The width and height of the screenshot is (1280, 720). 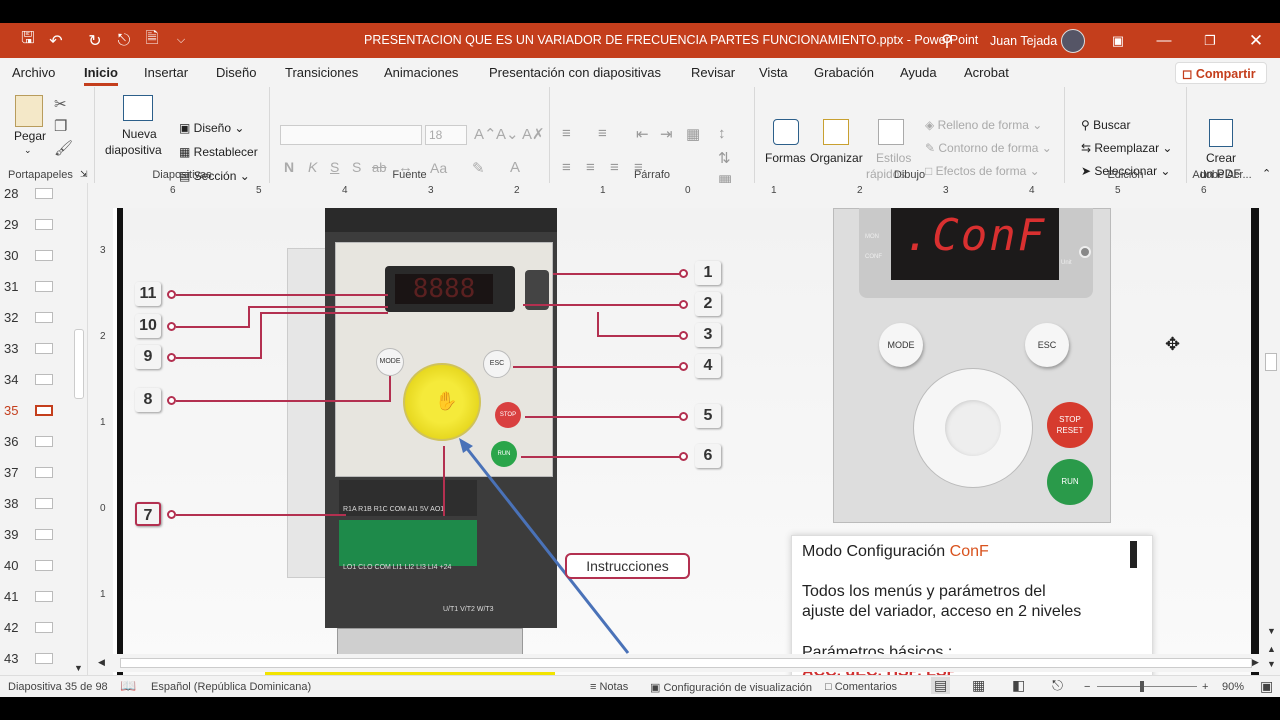 I want to click on slide-sorter-icon: ▦, so click(x=978, y=685).